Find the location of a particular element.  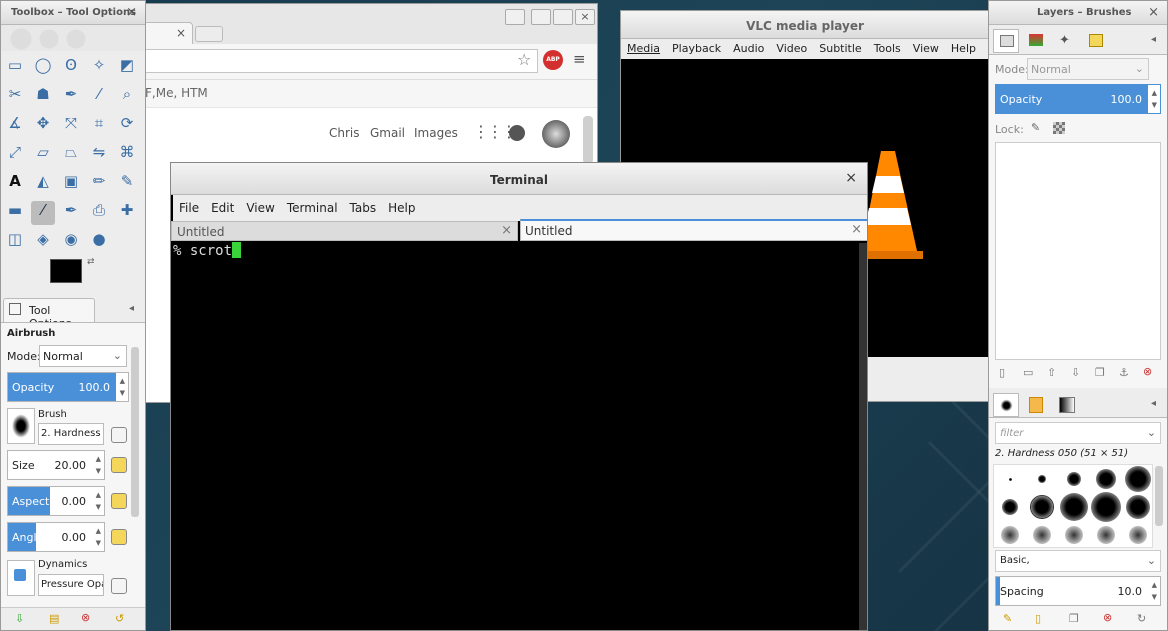

terminal-menu-help: Help is located at coordinates (401, 211).